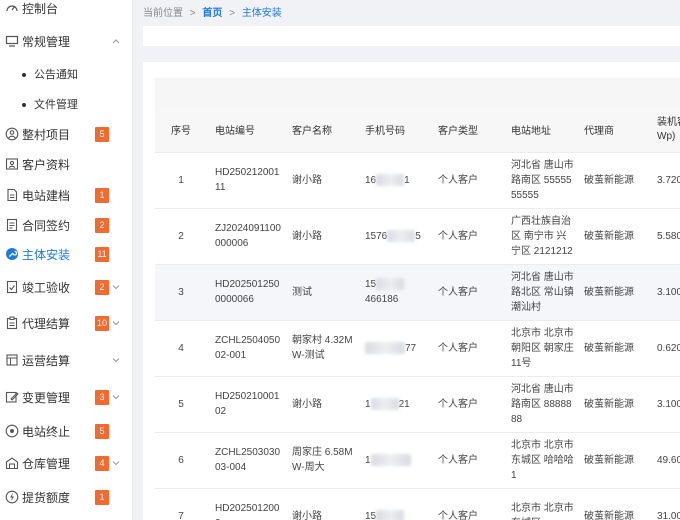 This screenshot has width=680, height=520. Describe the element at coordinates (12, 164) in the screenshot. I see `user-icon` at that location.